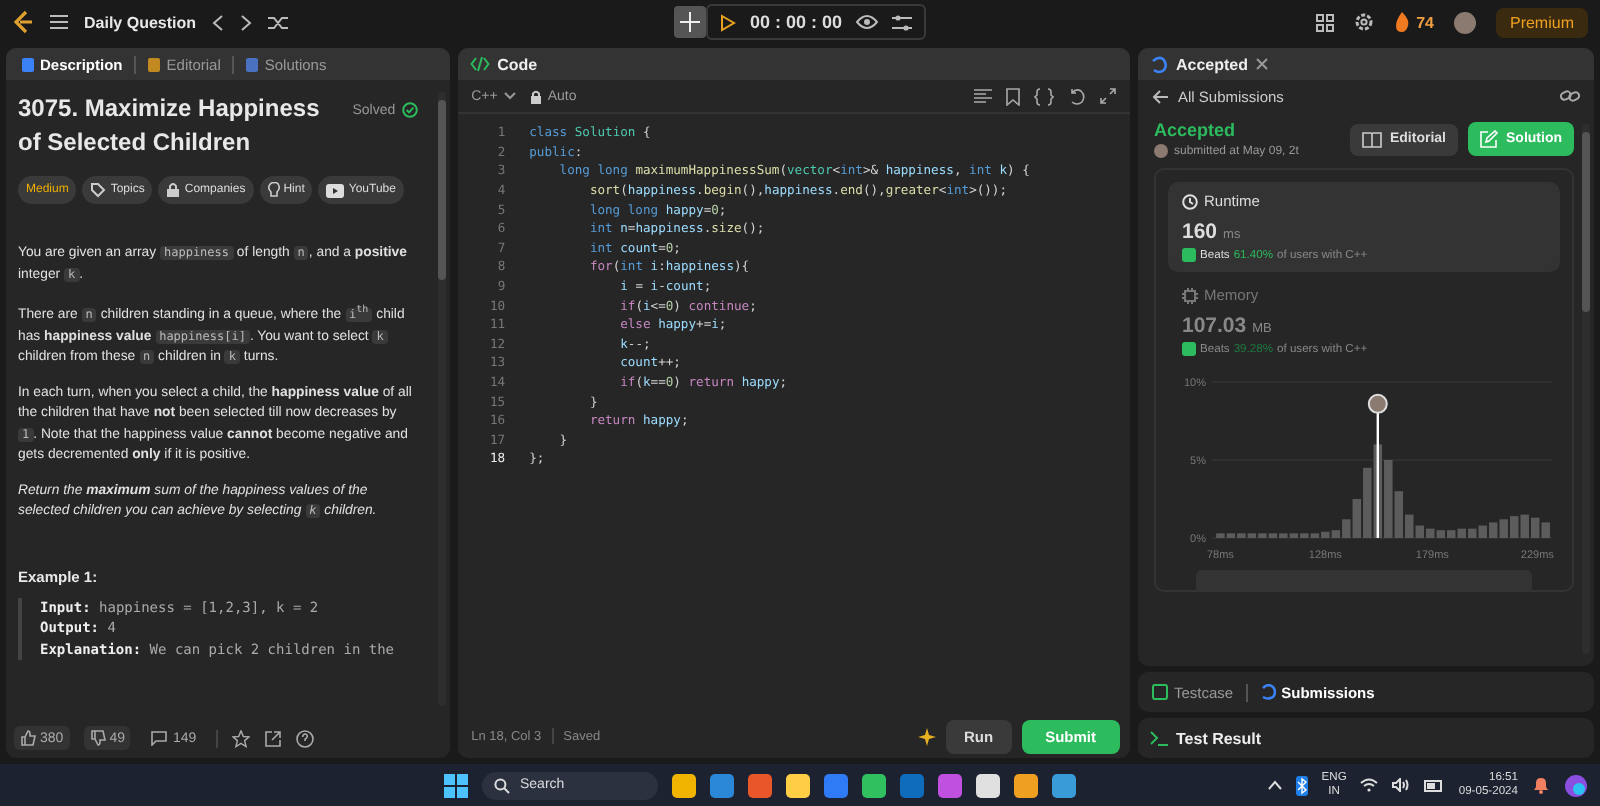  Describe the element at coordinates (1044, 96) in the screenshot. I see `braces-icon` at that location.